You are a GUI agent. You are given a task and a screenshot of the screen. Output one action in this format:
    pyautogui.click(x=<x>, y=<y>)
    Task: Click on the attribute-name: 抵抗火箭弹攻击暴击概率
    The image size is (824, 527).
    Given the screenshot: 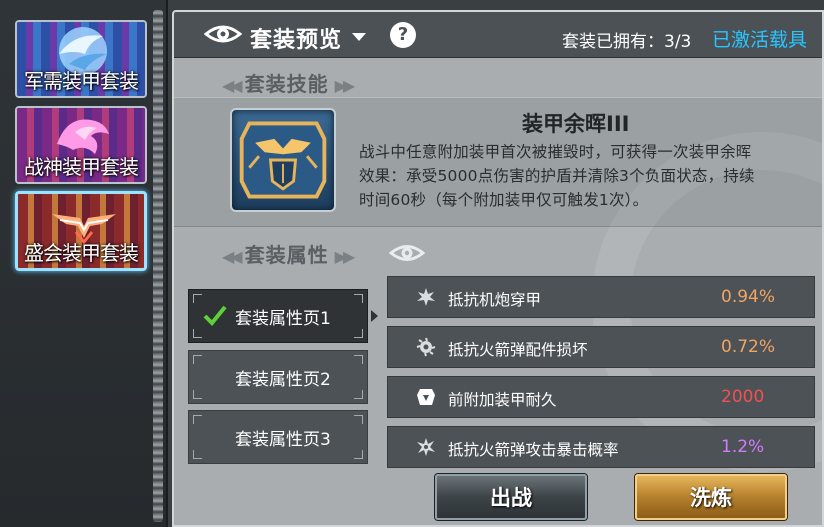 What is the action you would take?
    pyautogui.click(x=533, y=450)
    